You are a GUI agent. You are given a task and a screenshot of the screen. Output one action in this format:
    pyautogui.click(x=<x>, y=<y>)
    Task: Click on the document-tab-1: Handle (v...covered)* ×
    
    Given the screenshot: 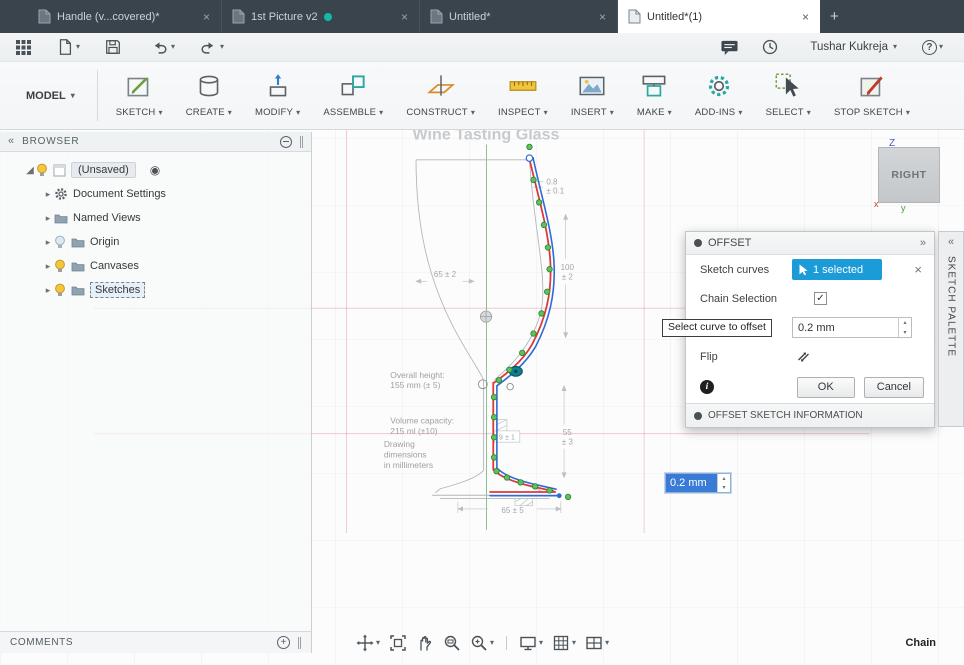 What is the action you would take?
    pyautogui.click(x=125, y=16)
    